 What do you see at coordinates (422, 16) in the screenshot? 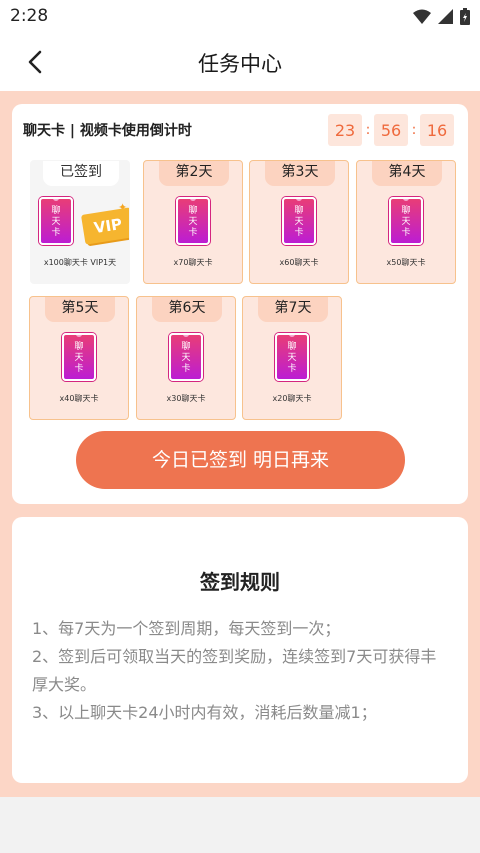
I see `wifi-icon` at bounding box center [422, 16].